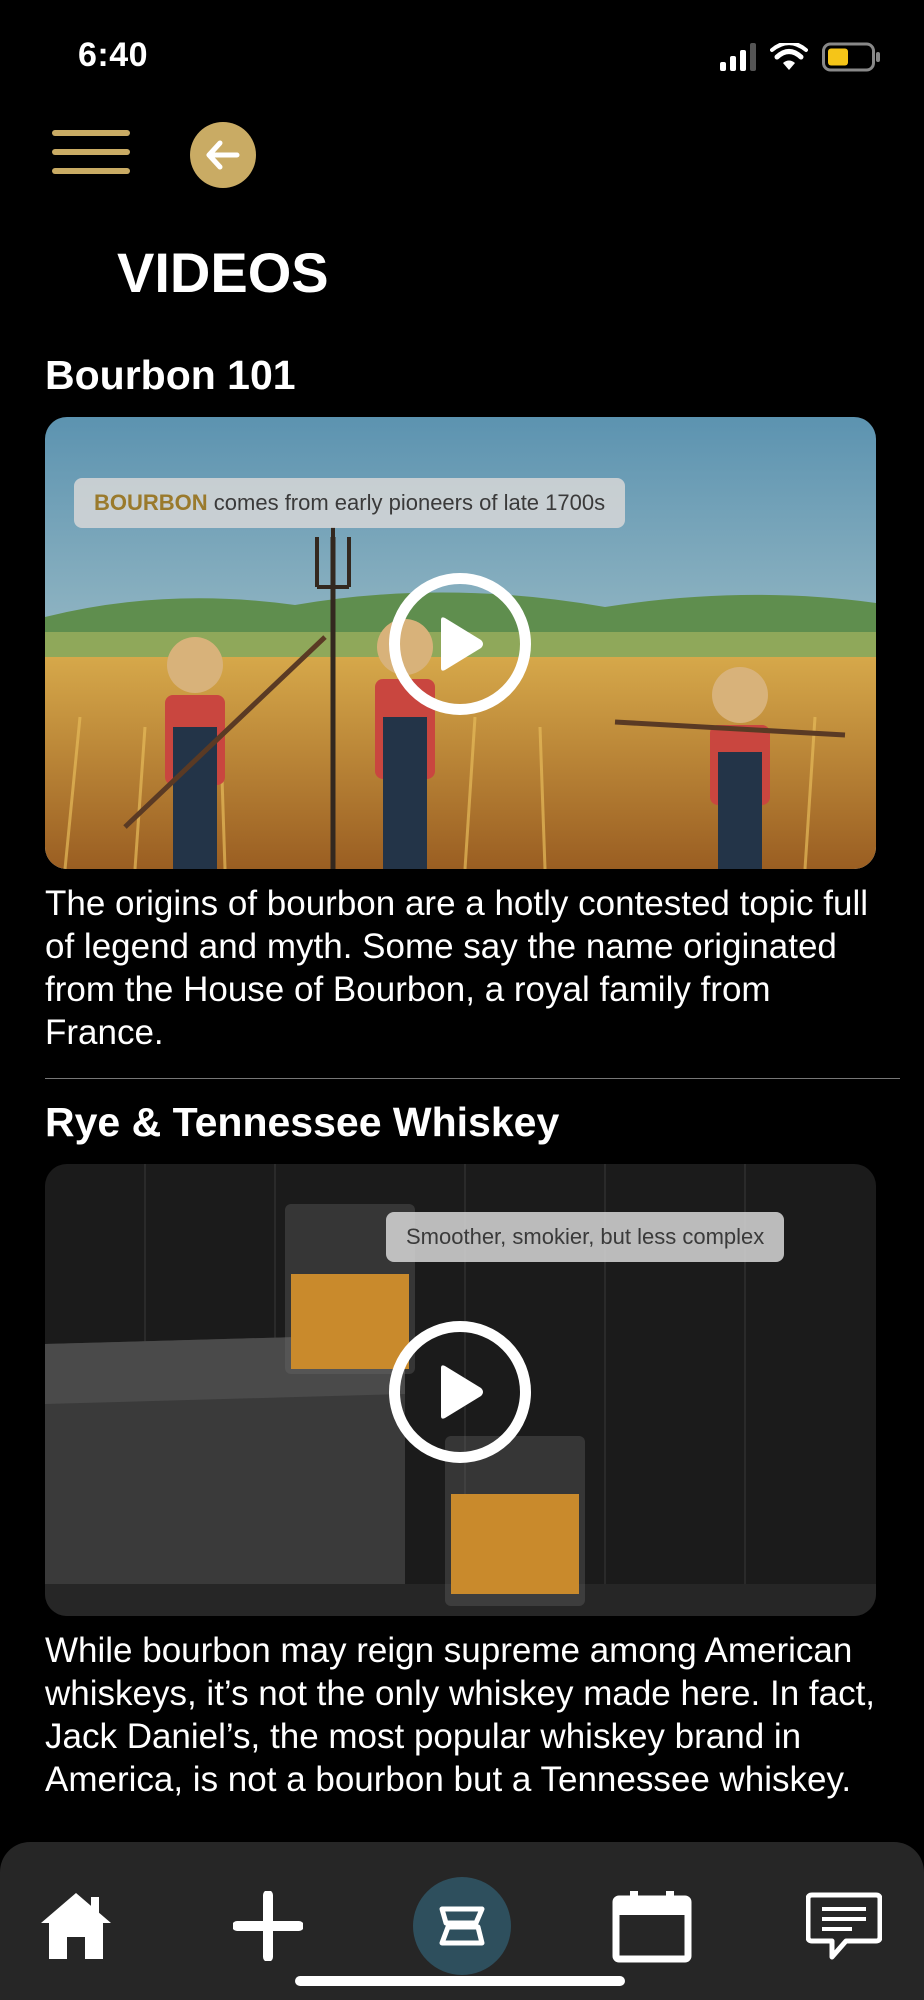 This screenshot has width=924, height=2000. I want to click on arrow-left-icon, so click(223, 155).